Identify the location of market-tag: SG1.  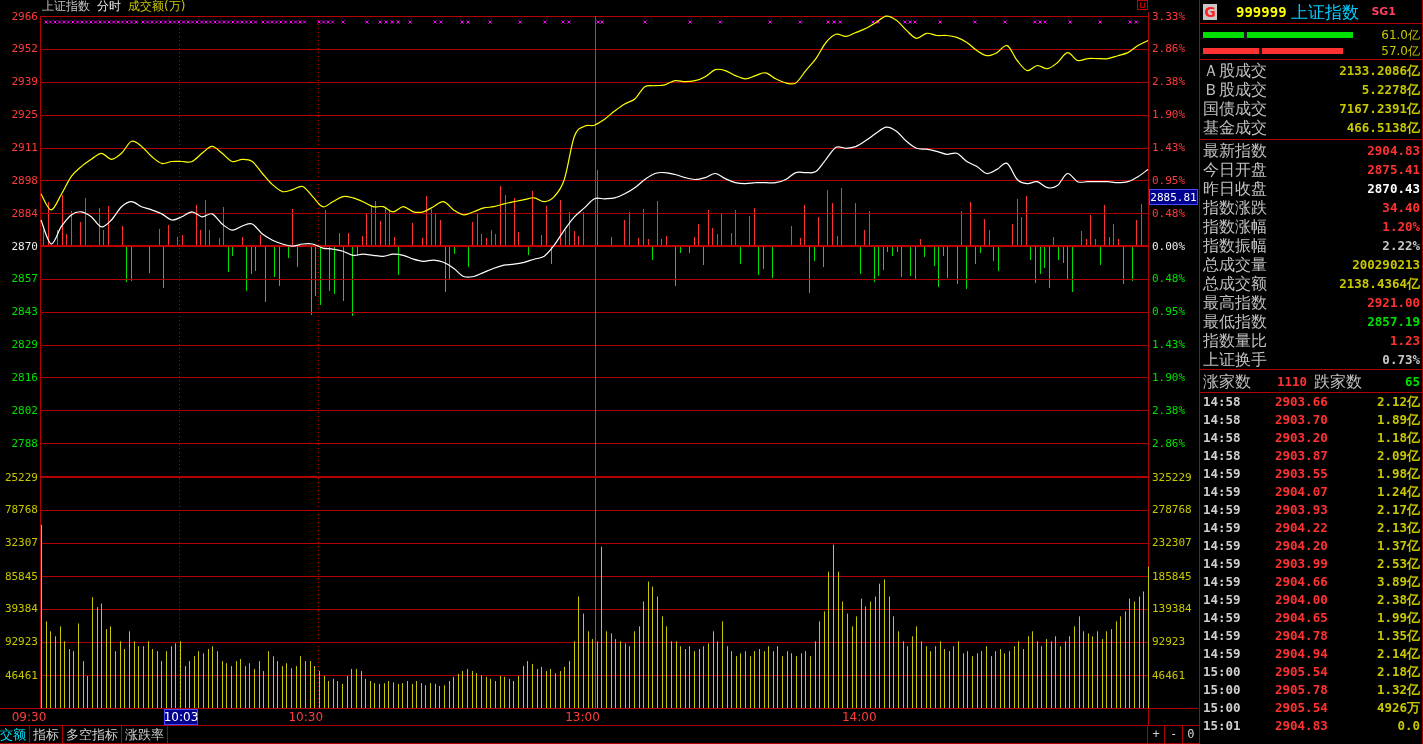
(1383, 11).